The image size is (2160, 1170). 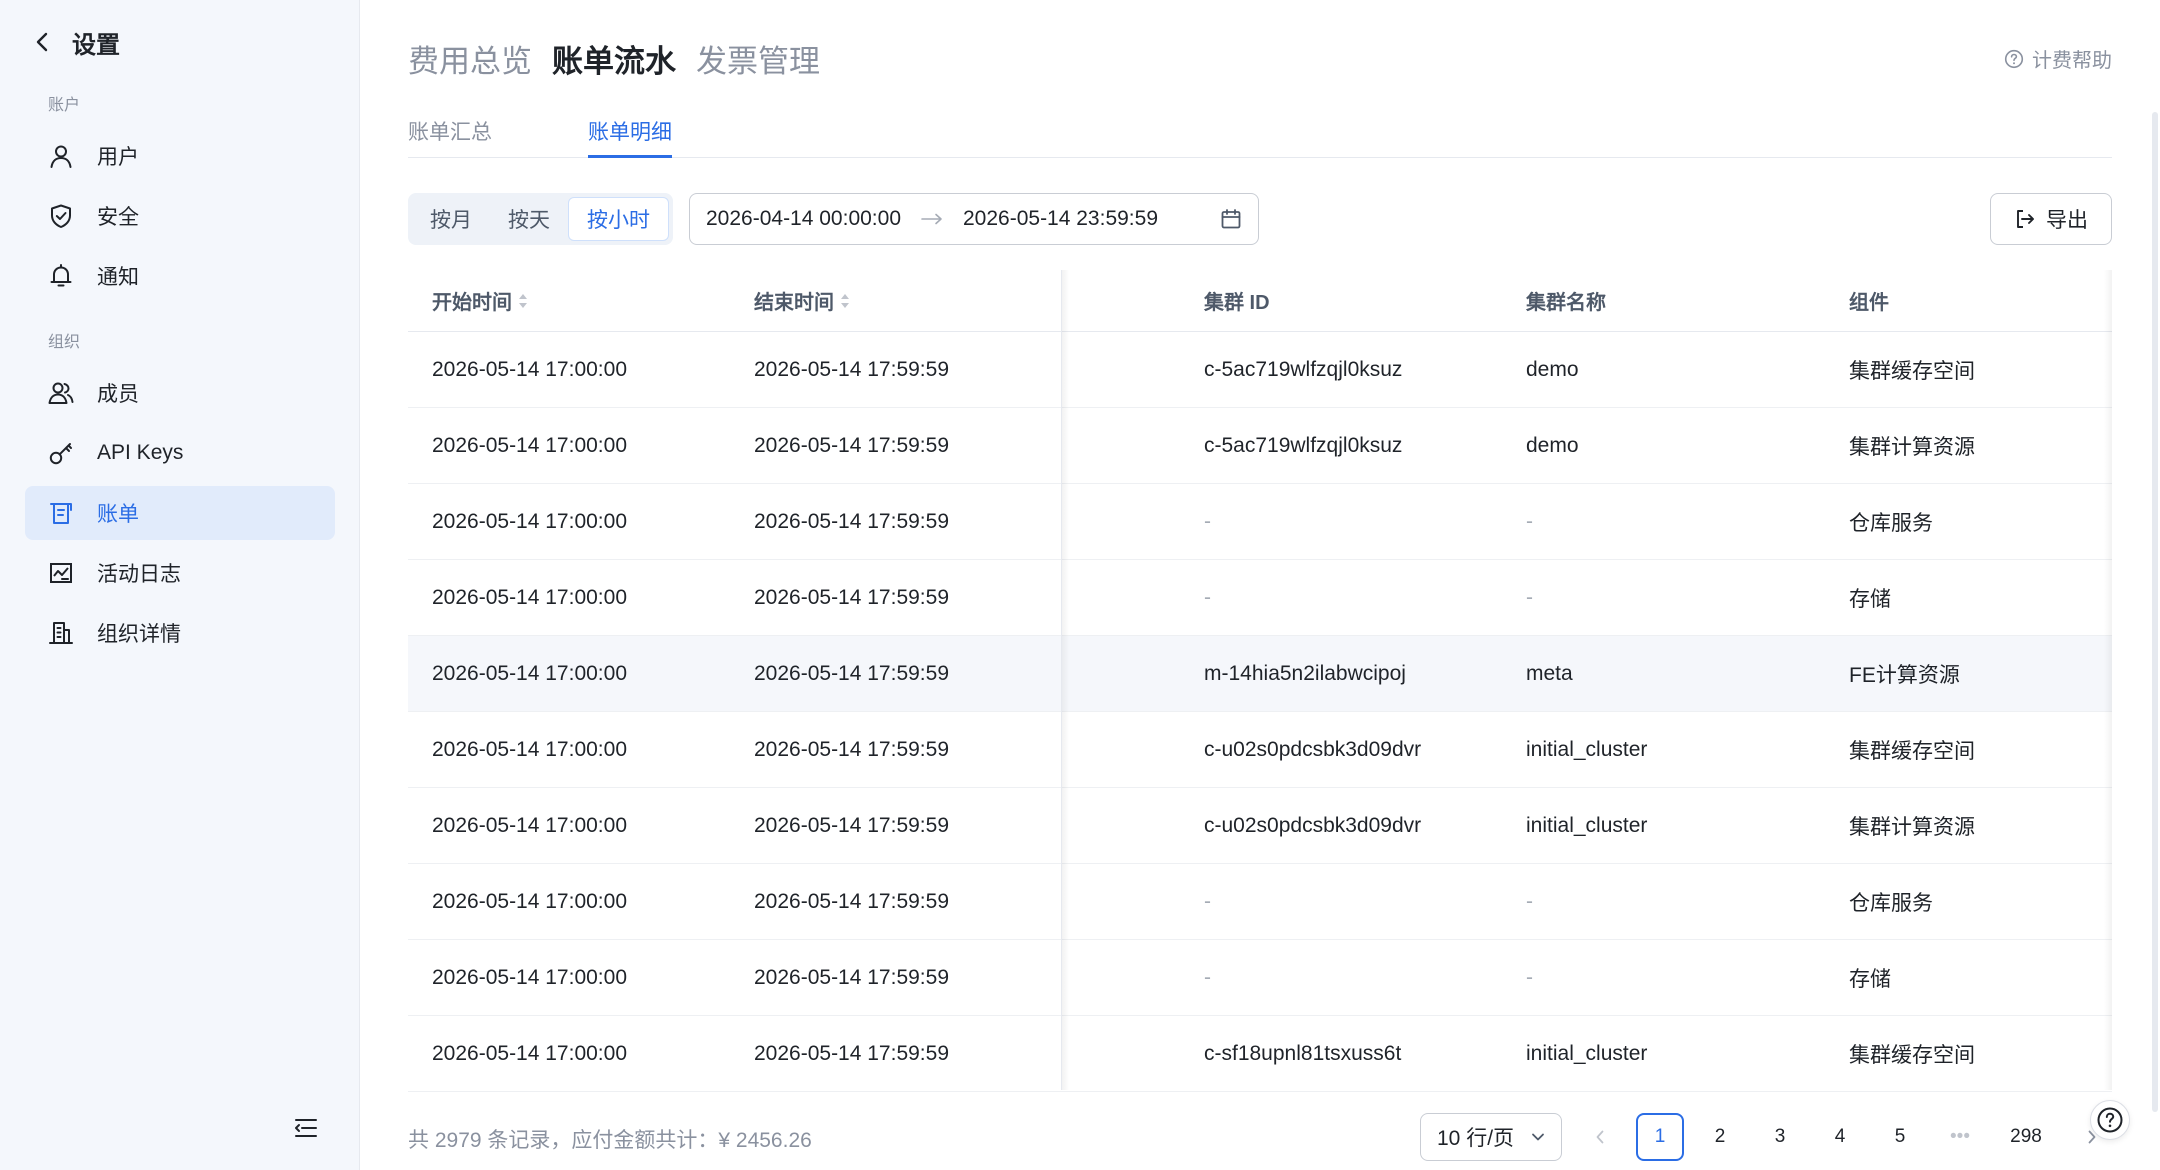 What do you see at coordinates (1491, 1137) in the screenshot?
I see `page-size-select: 10 行/页` at bounding box center [1491, 1137].